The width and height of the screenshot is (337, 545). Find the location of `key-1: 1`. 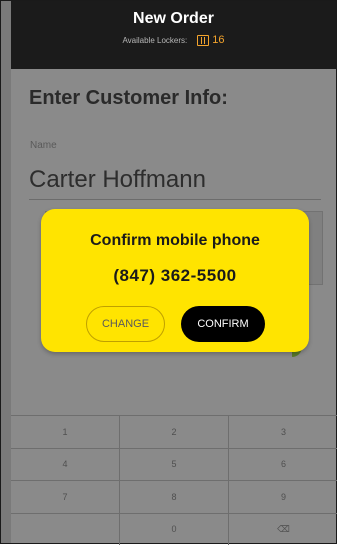

key-1: 1 is located at coordinates (65, 431).